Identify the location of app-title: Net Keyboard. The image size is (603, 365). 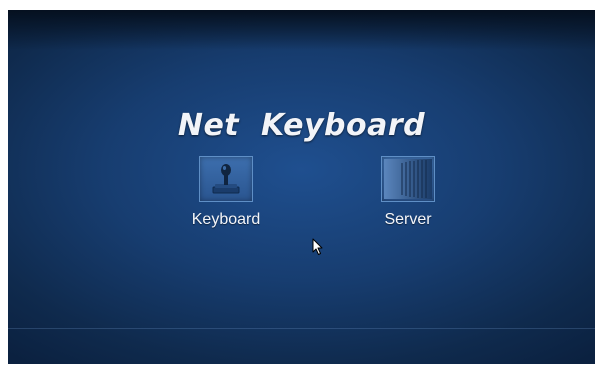
(301, 125).